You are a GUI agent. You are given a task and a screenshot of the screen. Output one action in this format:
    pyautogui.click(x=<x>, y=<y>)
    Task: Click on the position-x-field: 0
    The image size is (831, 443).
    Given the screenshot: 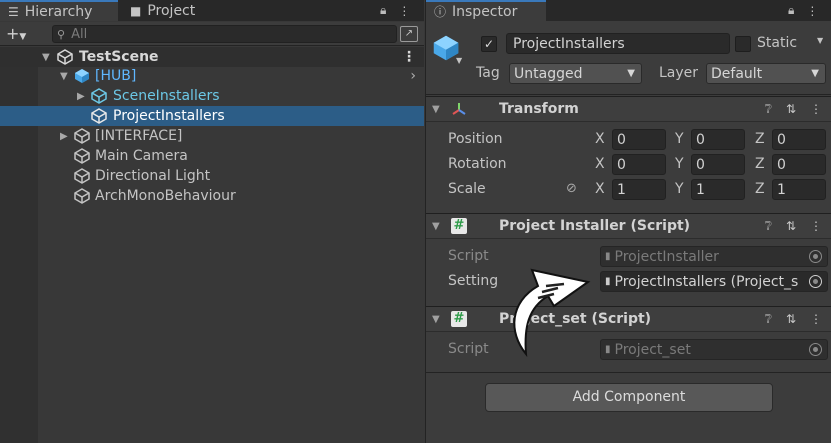 What is the action you would take?
    pyautogui.click(x=639, y=139)
    